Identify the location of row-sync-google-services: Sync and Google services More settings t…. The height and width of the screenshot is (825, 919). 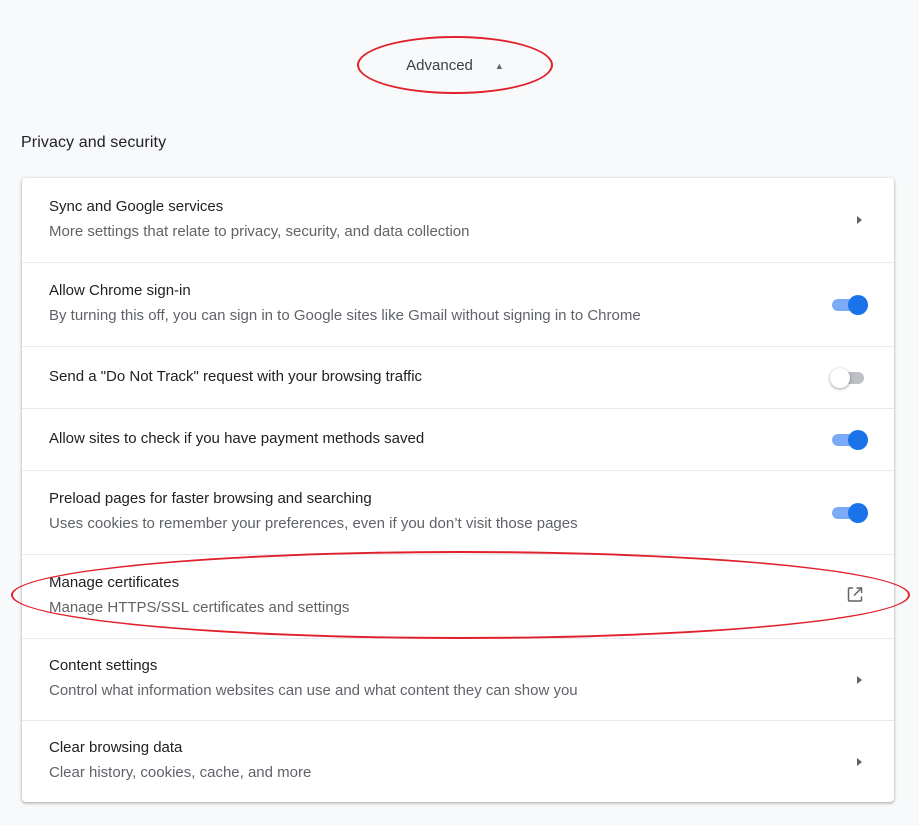
(458, 220).